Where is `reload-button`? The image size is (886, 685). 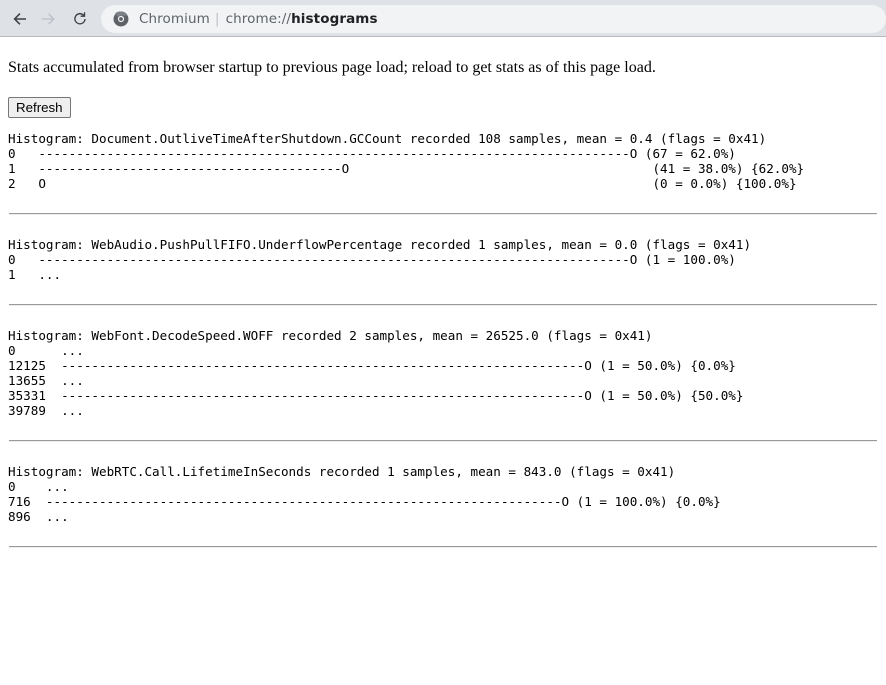 reload-button is located at coordinates (80, 19).